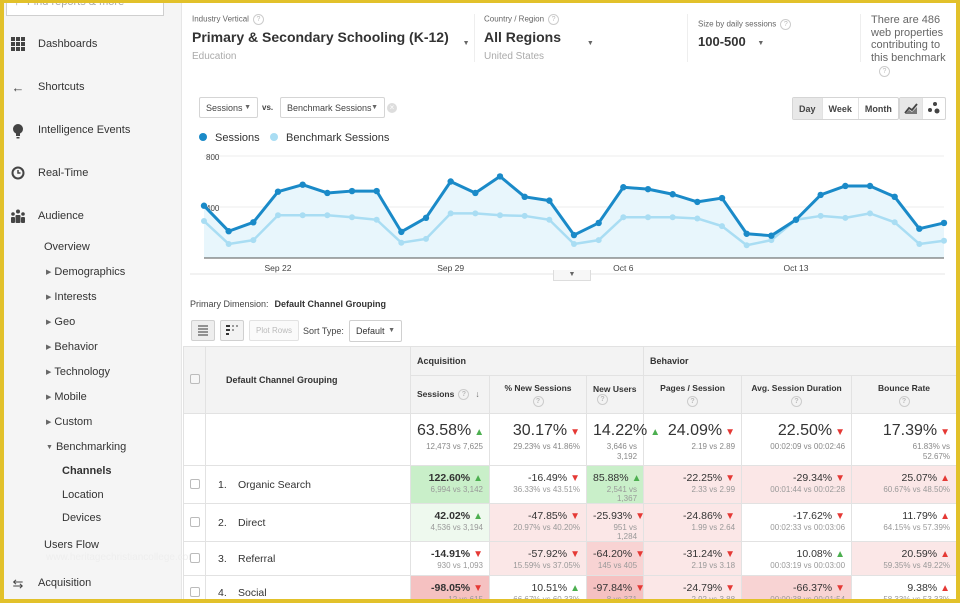 The height and width of the screenshot is (603, 960). Describe the element at coordinates (450, 484) in the screenshot. I see `metric-cell: 122.60% ▲ 6,994 vs 3,142` at that location.